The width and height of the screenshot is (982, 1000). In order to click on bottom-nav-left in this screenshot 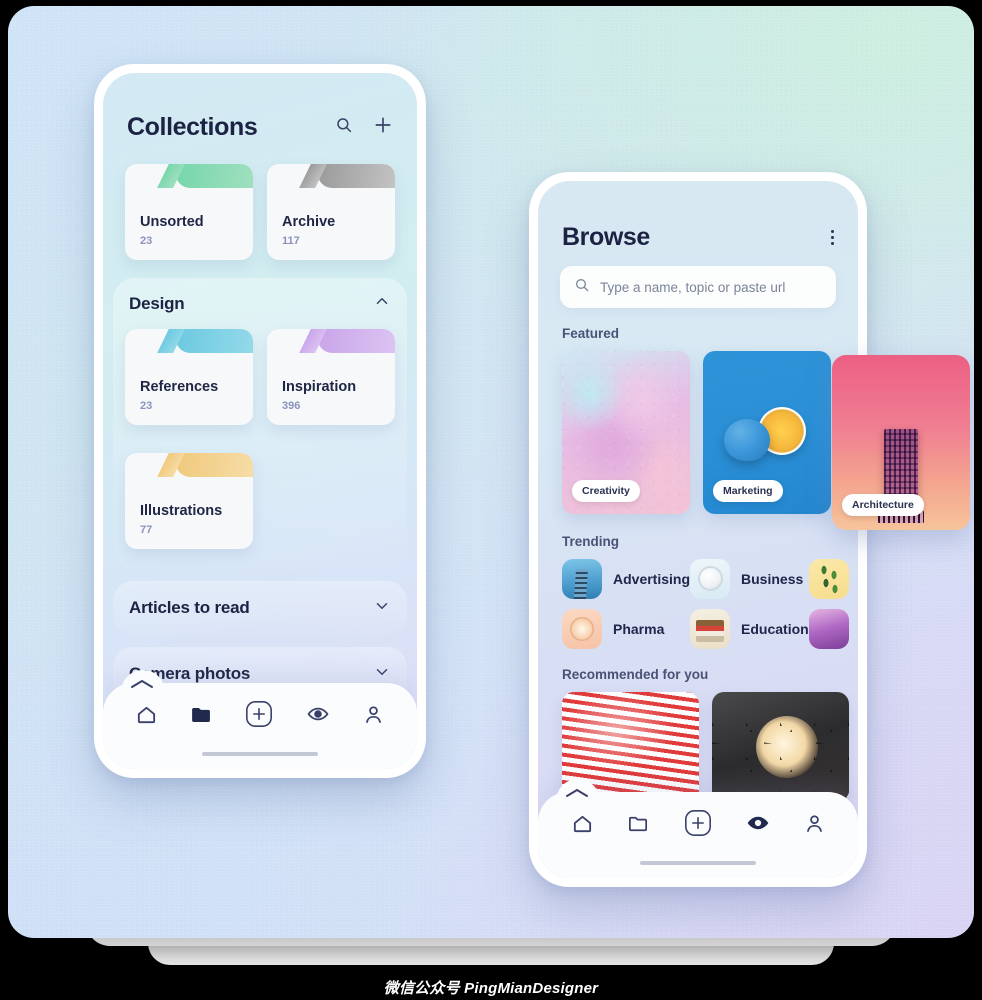, I will do `click(260, 719)`.